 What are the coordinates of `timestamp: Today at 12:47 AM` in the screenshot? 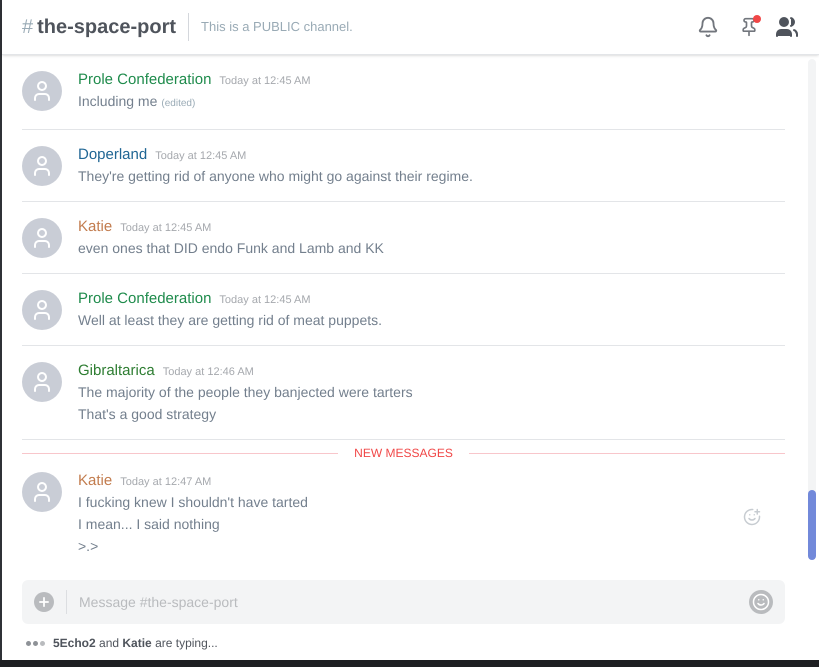 It's located at (166, 482).